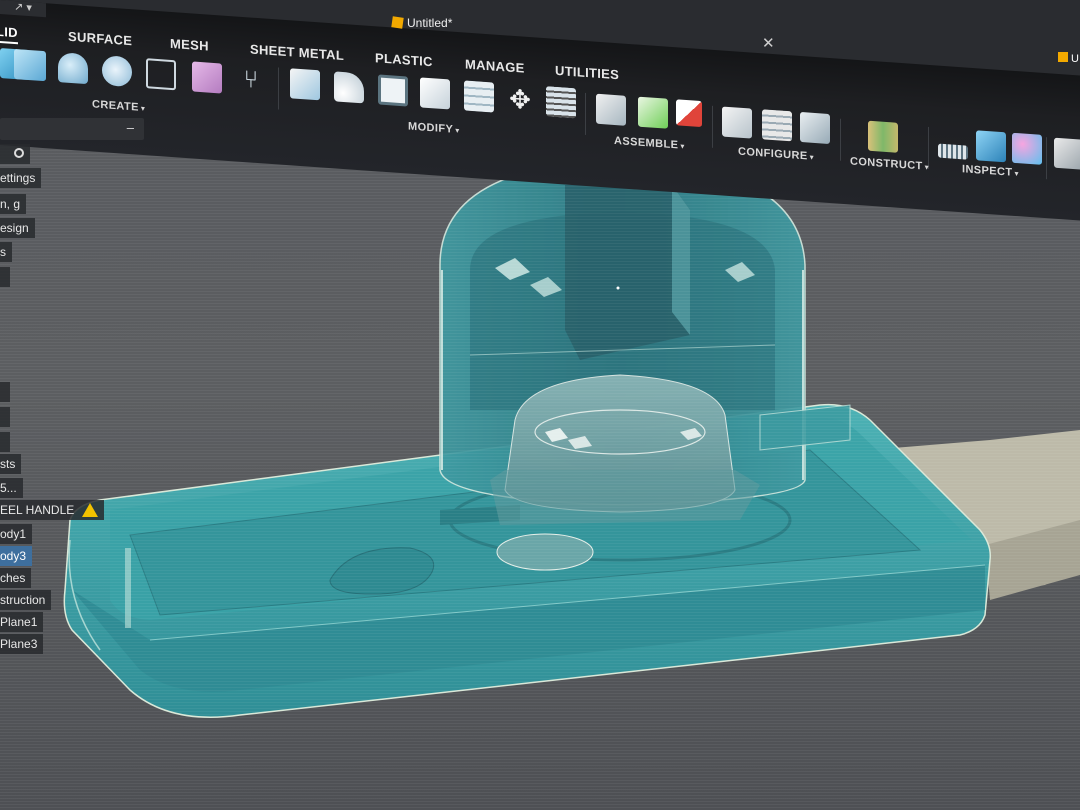 The height and width of the screenshot is (810, 1080). I want to click on second-document-tab: U, so click(1069, 61).